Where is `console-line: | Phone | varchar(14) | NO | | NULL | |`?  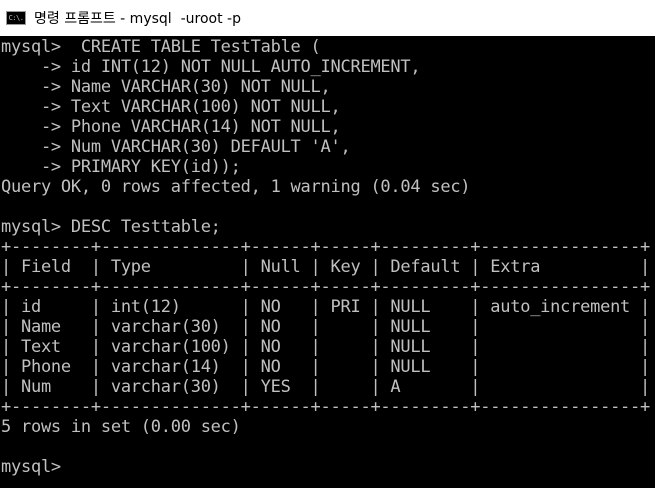
console-line: | Phone | varchar(14) | NO | | NULL | | is located at coordinates (326, 367).